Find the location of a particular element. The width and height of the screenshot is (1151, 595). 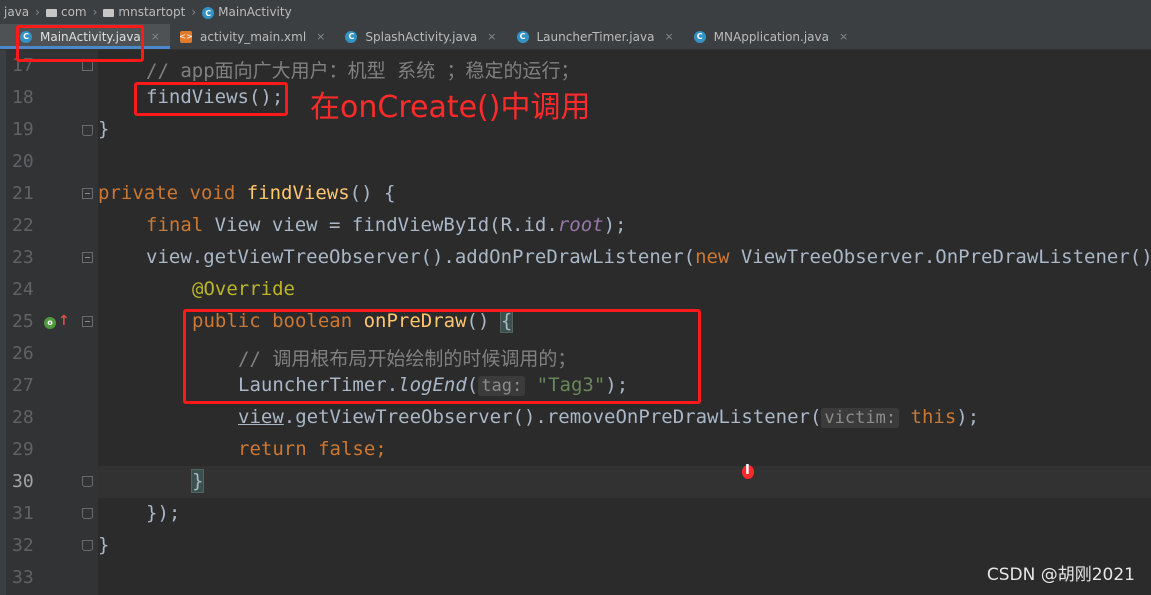

tab-splashactivity-java: C SplashActivity.java × is located at coordinates (420, 36).